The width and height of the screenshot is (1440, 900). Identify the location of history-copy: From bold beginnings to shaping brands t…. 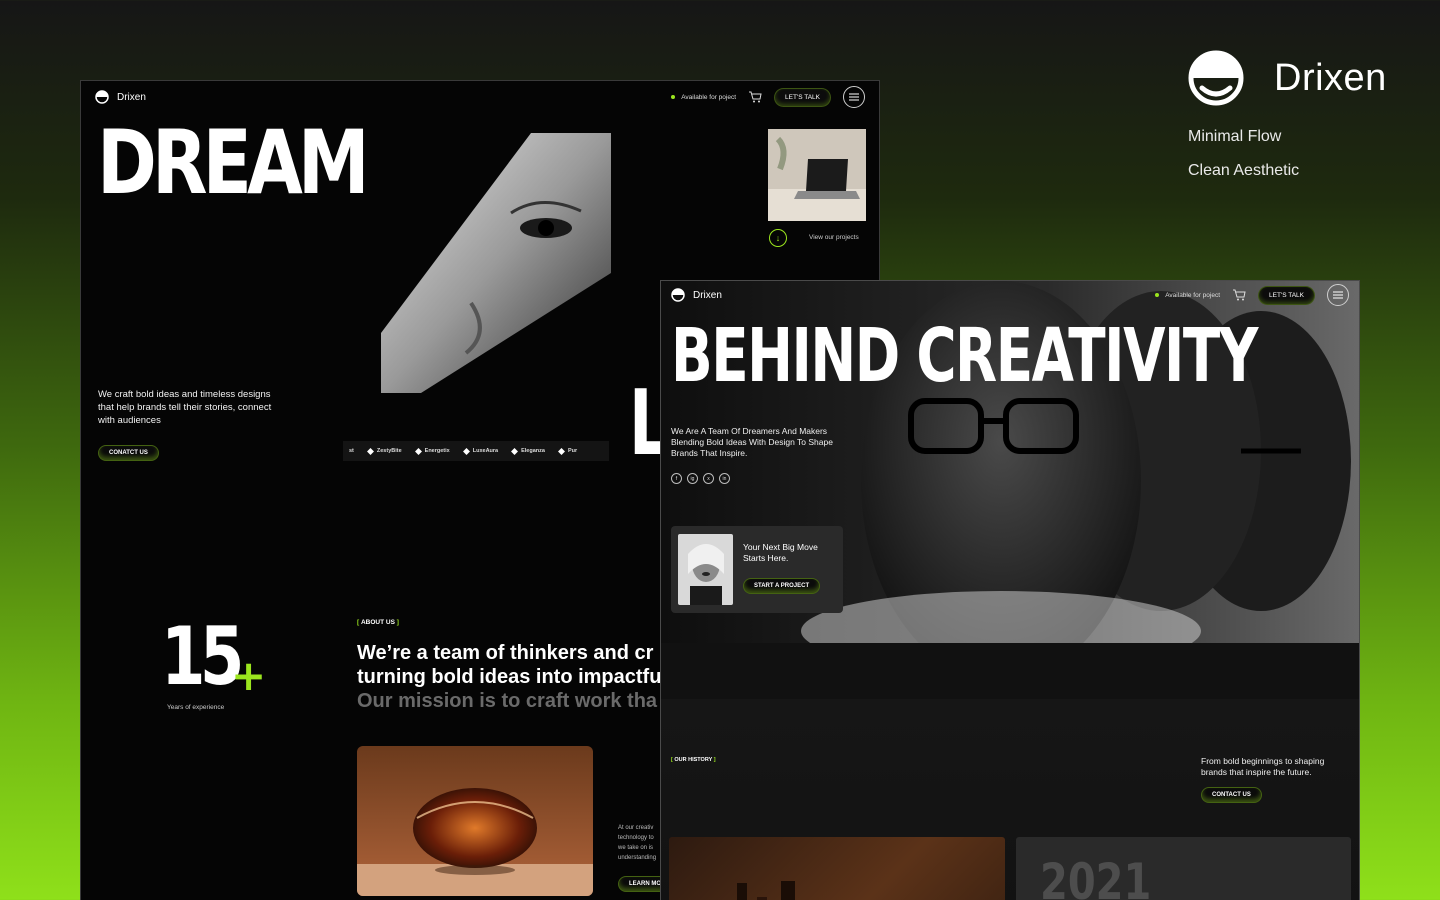
(1263, 766).